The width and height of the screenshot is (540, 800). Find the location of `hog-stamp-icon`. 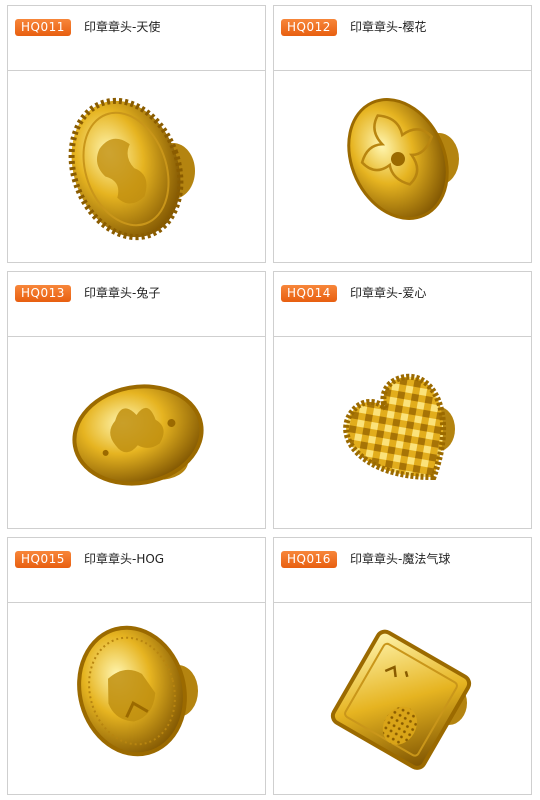

hog-stamp-icon is located at coordinates (137, 691).